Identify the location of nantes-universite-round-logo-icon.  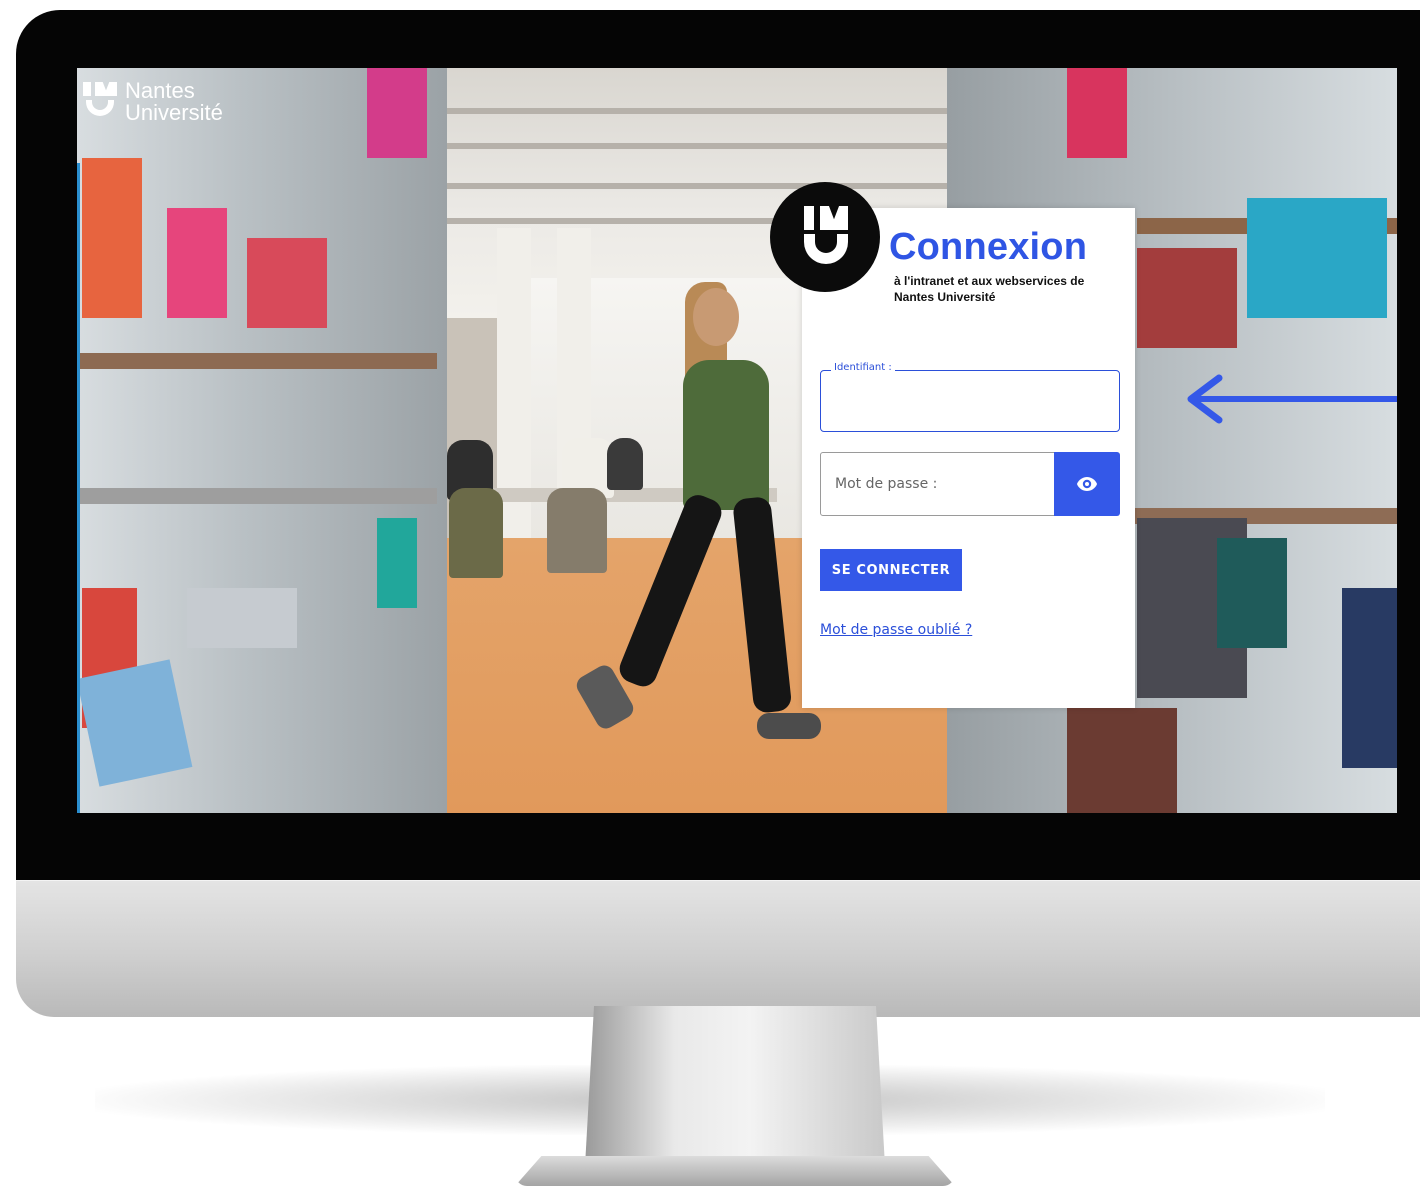
(825, 237).